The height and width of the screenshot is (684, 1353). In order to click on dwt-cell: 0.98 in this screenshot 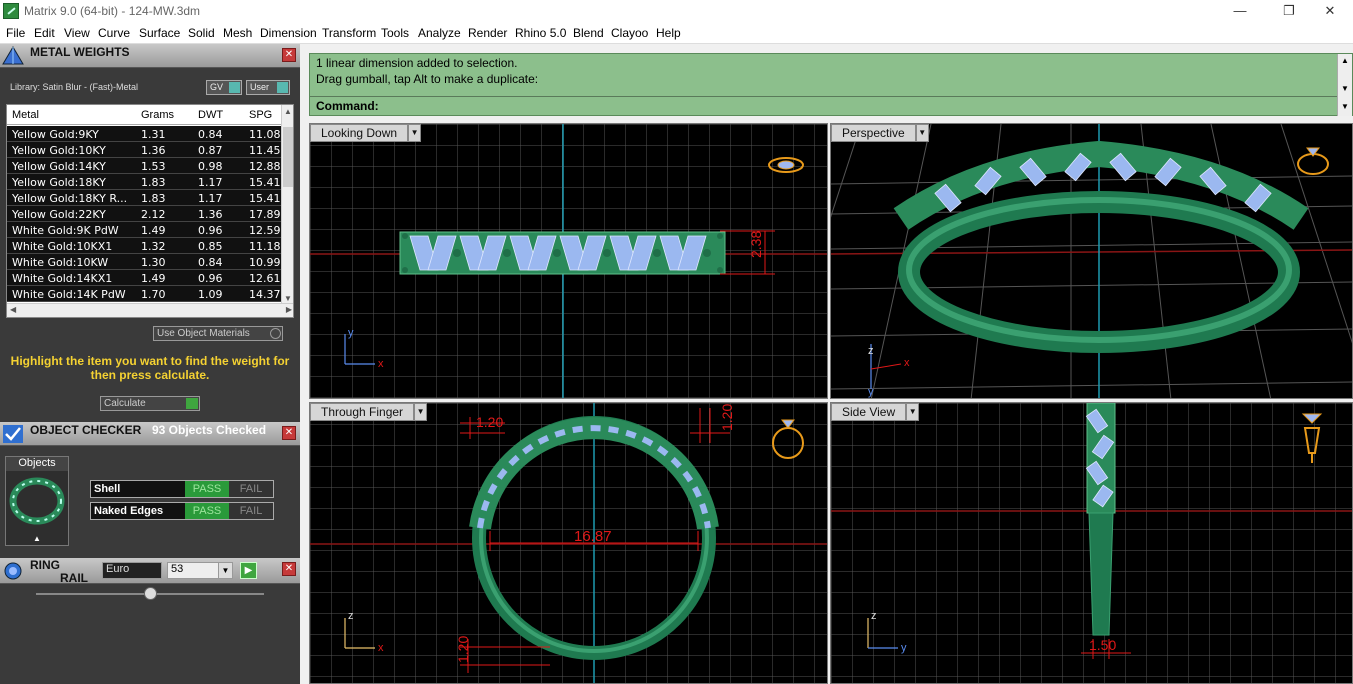, I will do `click(210, 166)`.